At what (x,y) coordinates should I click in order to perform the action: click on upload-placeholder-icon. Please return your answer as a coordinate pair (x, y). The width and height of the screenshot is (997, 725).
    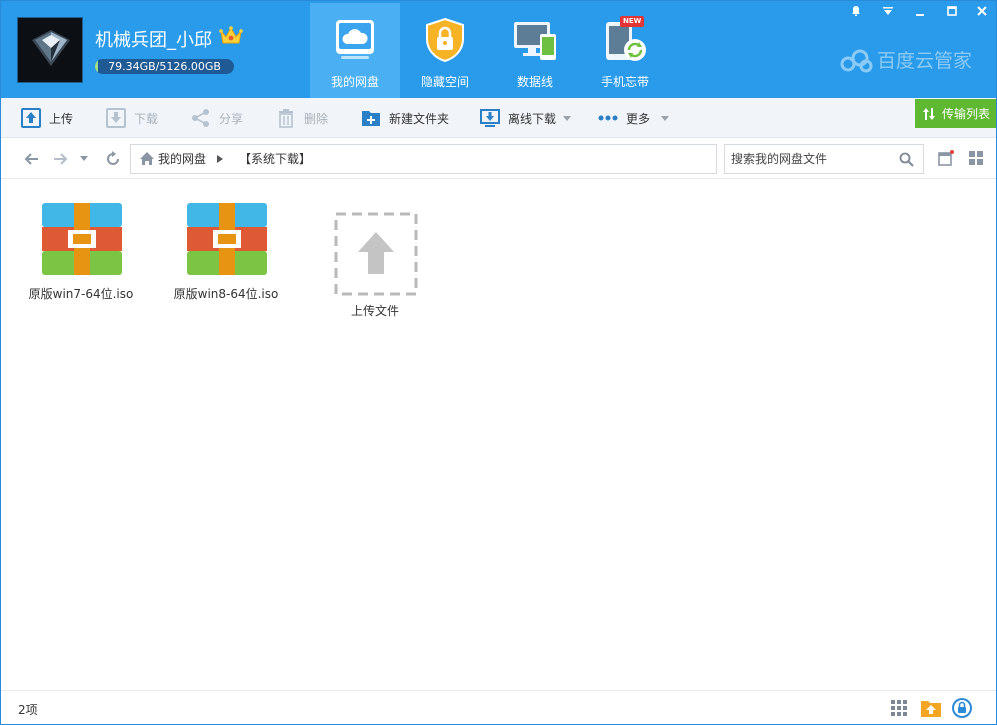
    Looking at the image, I should click on (376, 254).